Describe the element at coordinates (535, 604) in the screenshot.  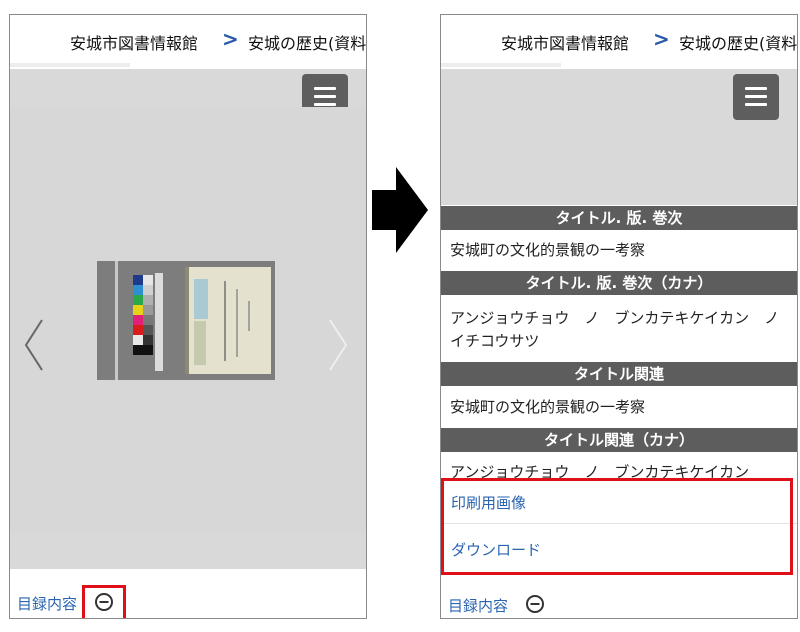
I see `minus-circle-icon` at that location.